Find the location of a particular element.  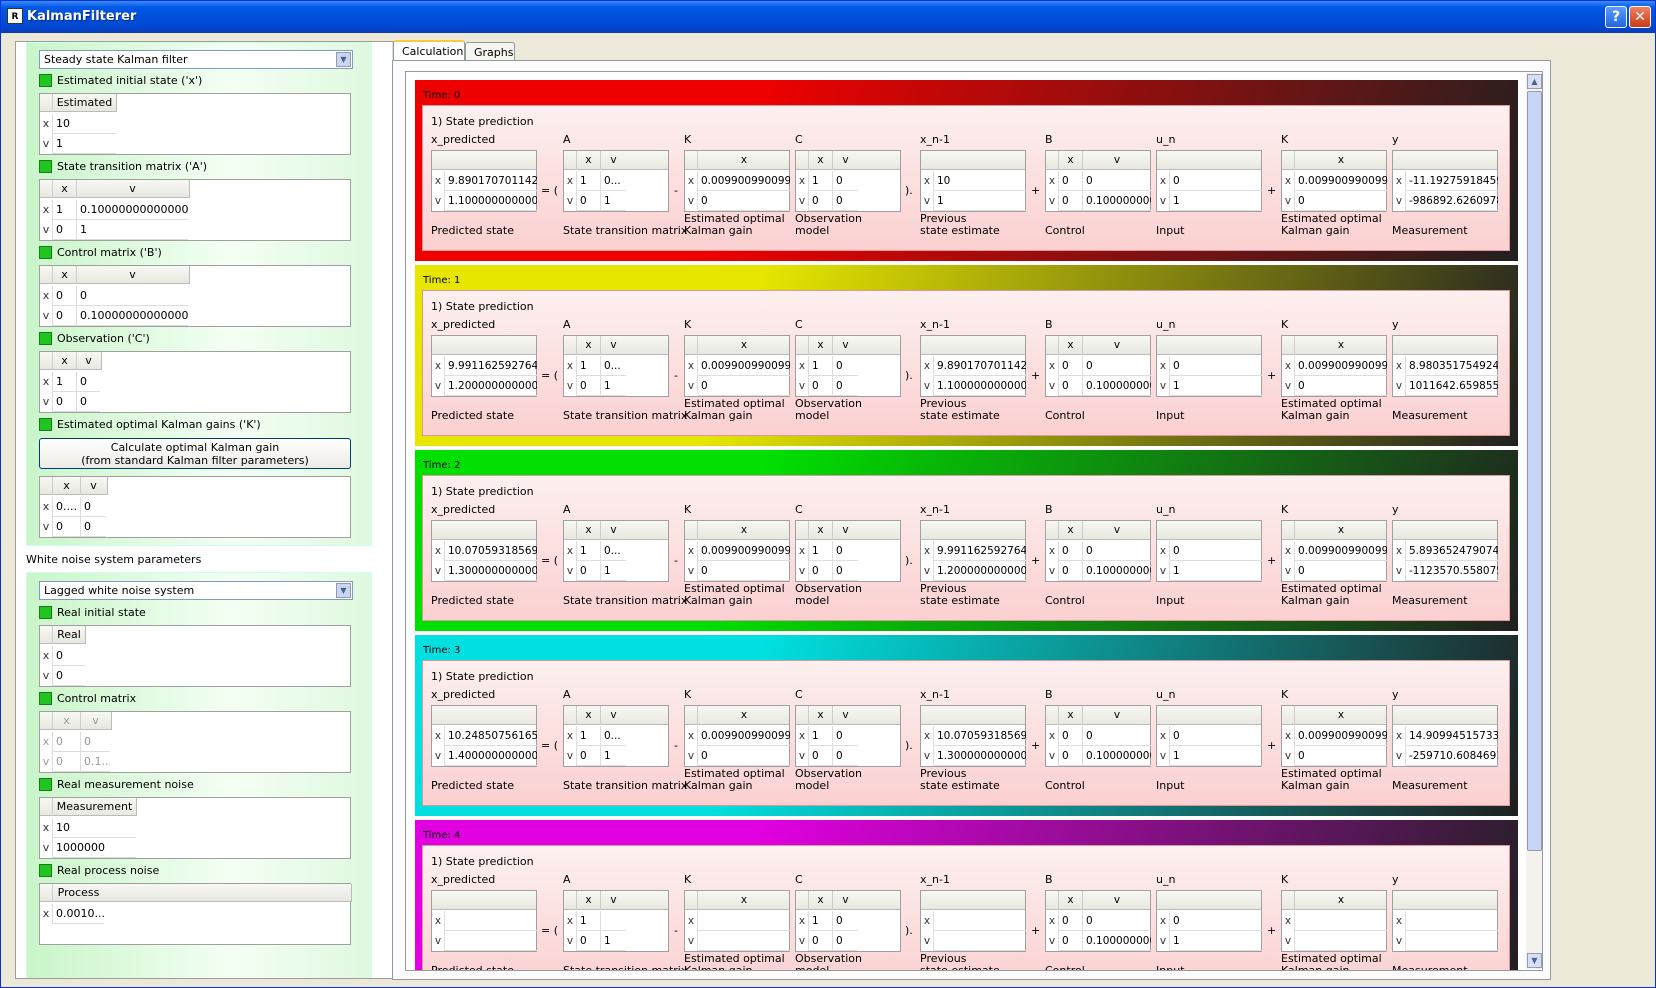

system-type-combo: Lagged white noise system ▼ is located at coordinates (196, 590).